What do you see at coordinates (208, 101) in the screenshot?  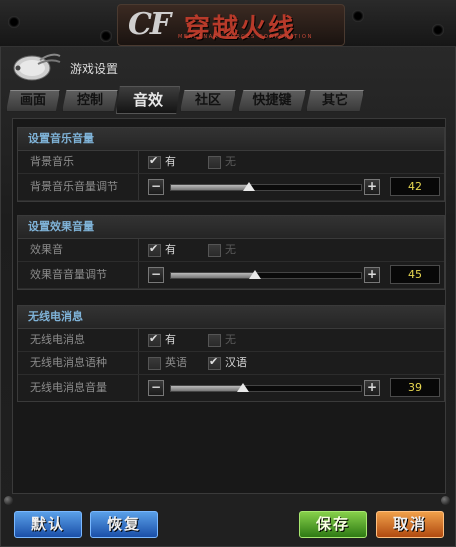 I see `tab-community: 社区` at bounding box center [208, 101].